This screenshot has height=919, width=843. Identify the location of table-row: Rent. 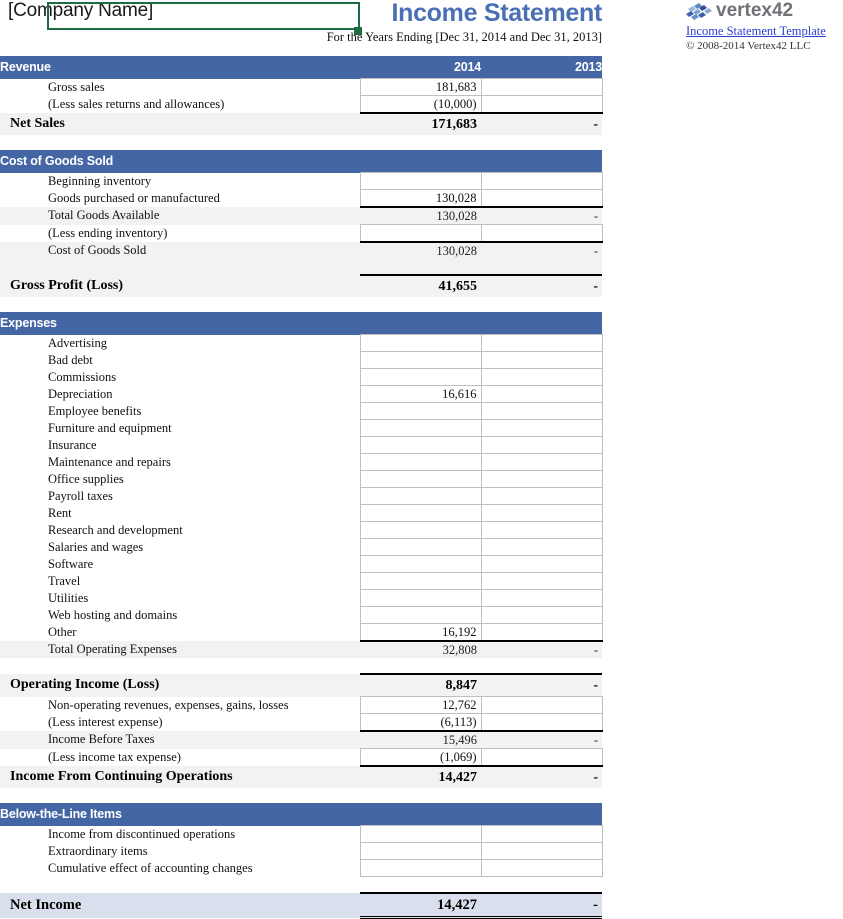
(301, 513).